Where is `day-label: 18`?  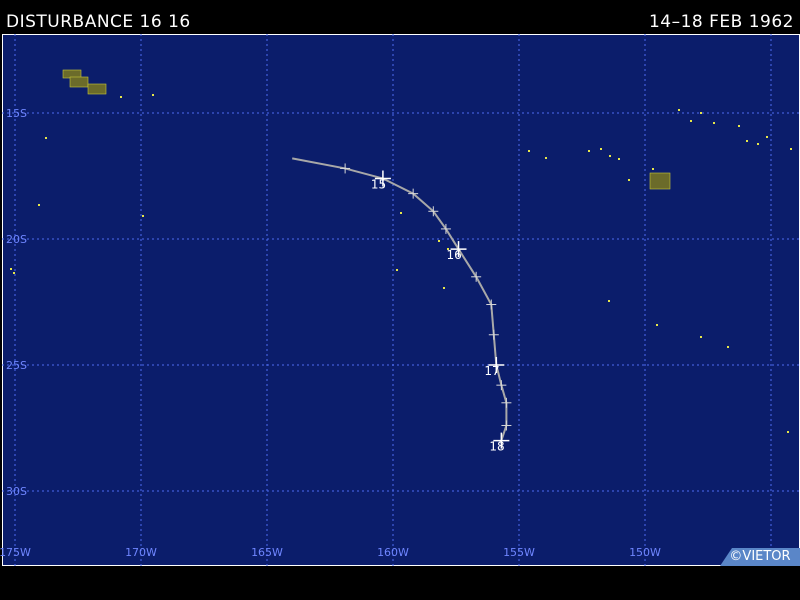 day-label: 18 is located at coordinates (496, 447).